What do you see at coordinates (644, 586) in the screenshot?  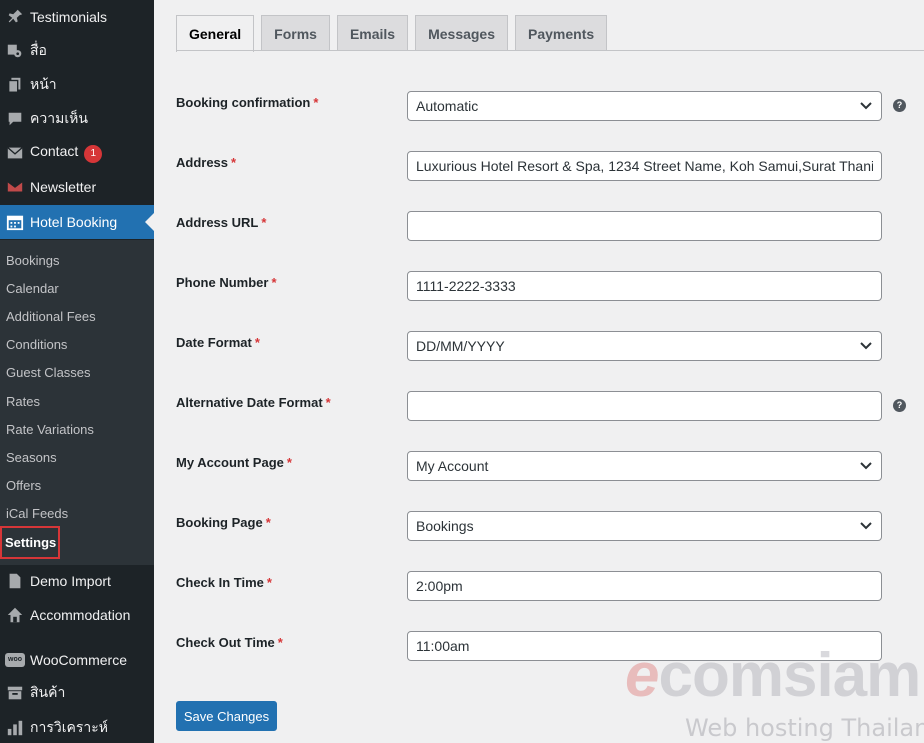 I see `check-in-time-input: 2:00pm` at bounding box center [644, 586].